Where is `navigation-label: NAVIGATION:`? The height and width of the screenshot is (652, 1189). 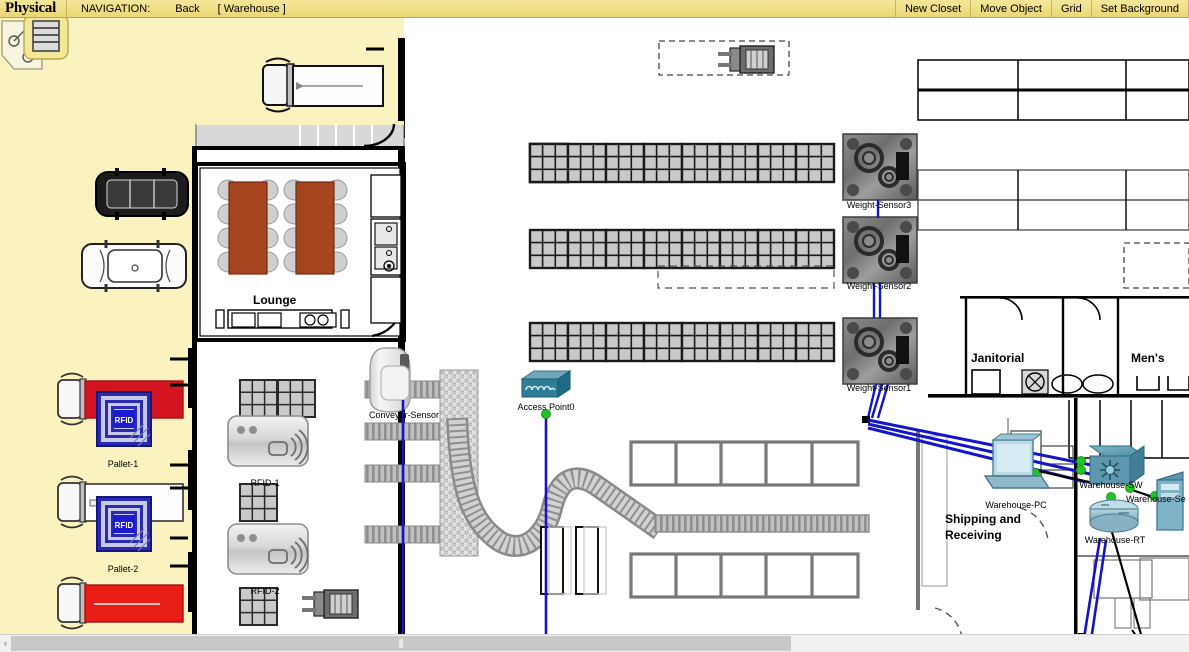 navigation-label: NAVIGATION: is located at coordinates (115, 8).